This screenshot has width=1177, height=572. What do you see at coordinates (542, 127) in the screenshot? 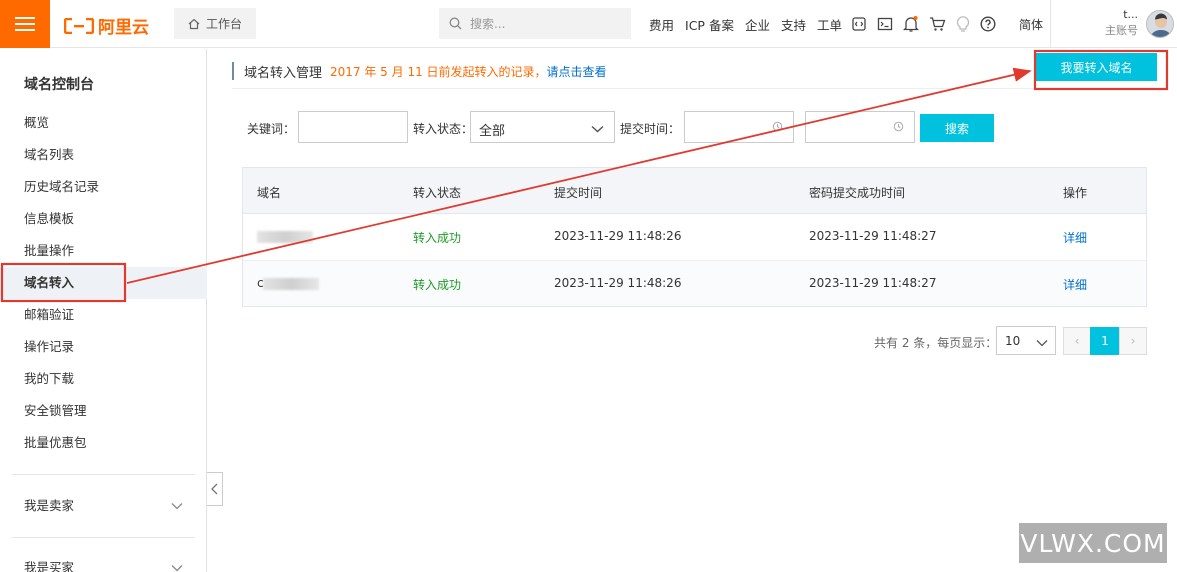
I see `status-select: 全部` at bounding box center [542, 127].